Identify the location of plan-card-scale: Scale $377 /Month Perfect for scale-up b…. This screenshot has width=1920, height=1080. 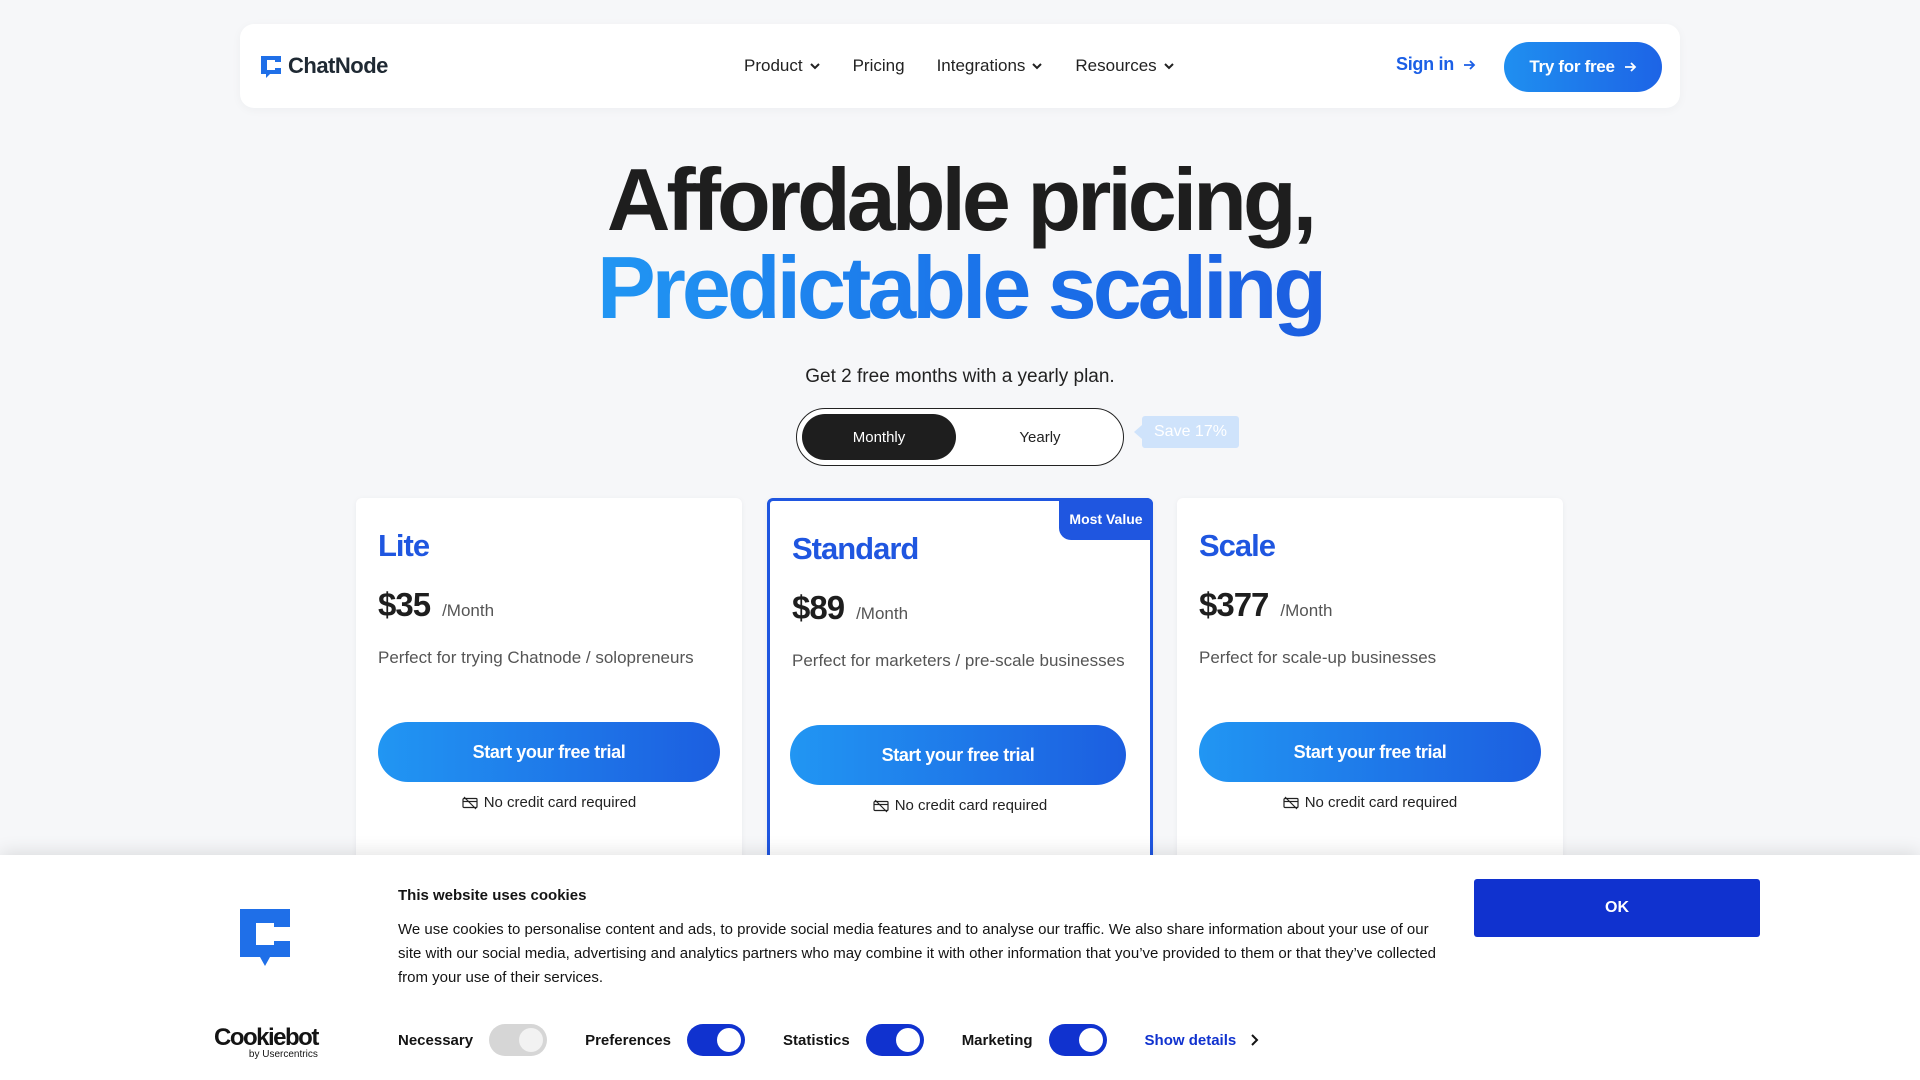
(1370, 688).